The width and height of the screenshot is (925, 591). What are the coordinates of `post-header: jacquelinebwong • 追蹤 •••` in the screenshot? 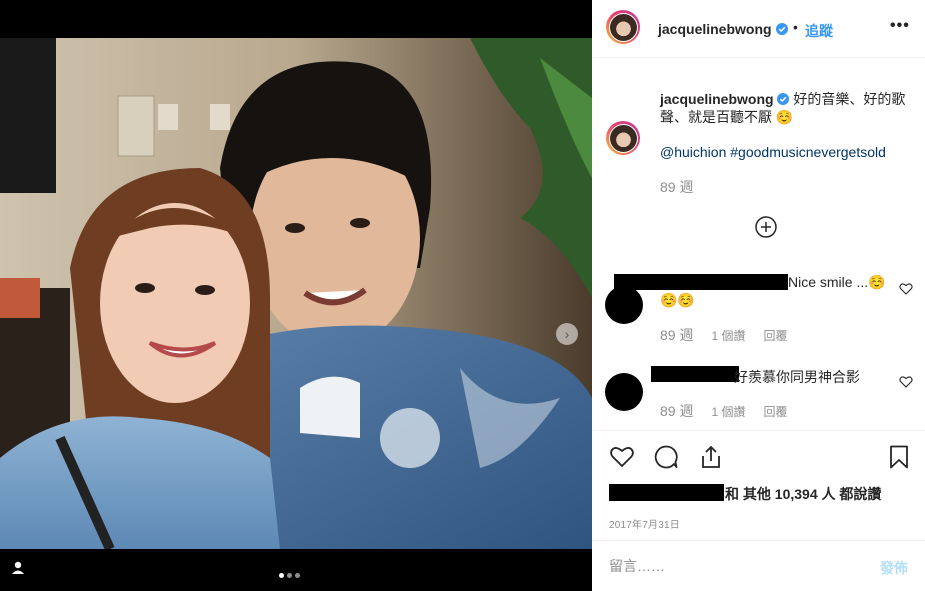 It's located at (758, 29).